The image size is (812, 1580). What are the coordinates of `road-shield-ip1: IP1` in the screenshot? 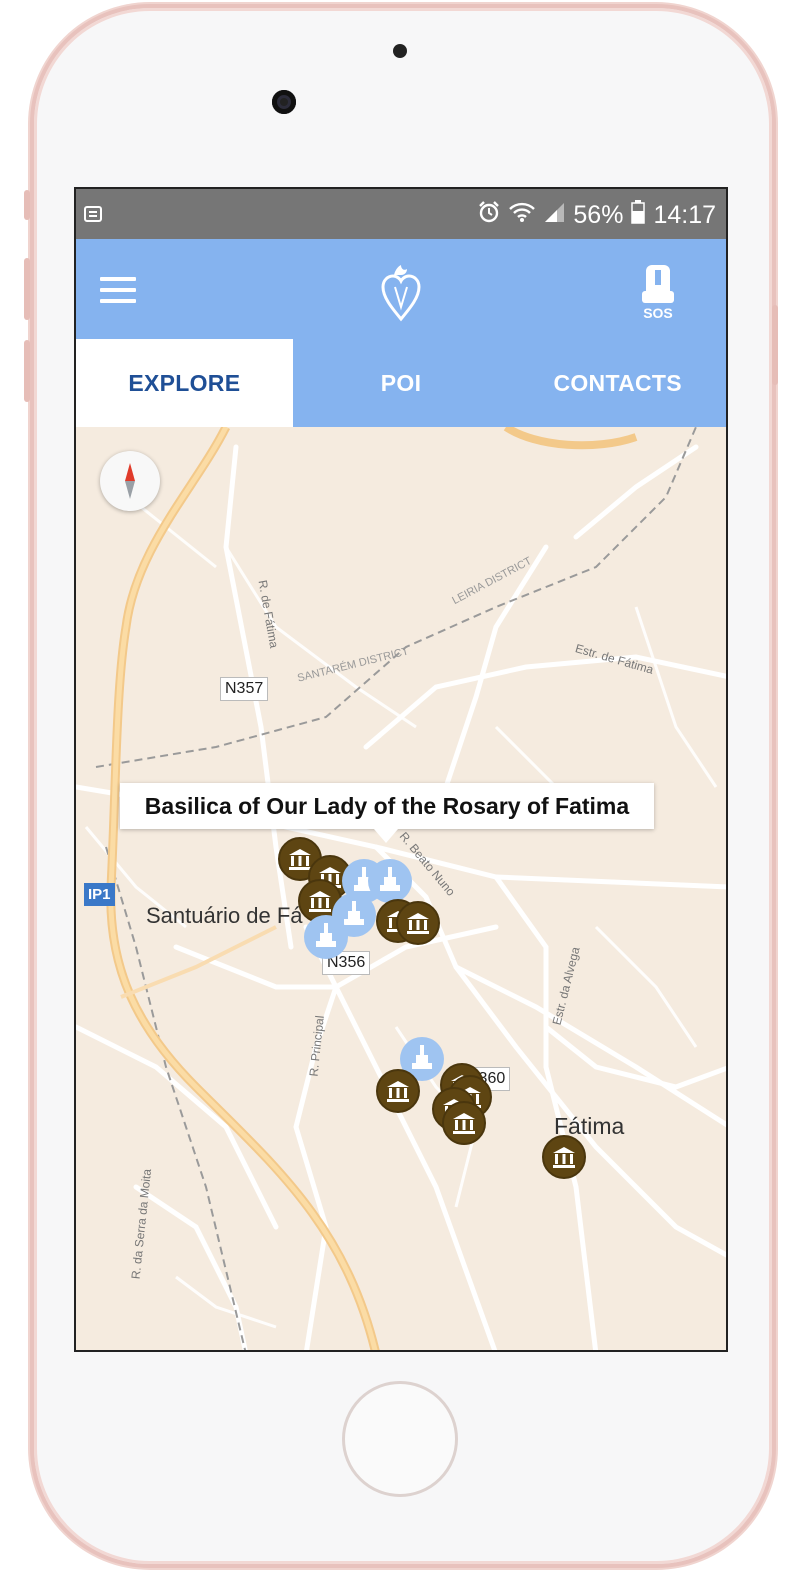 It's located at (99, 894).